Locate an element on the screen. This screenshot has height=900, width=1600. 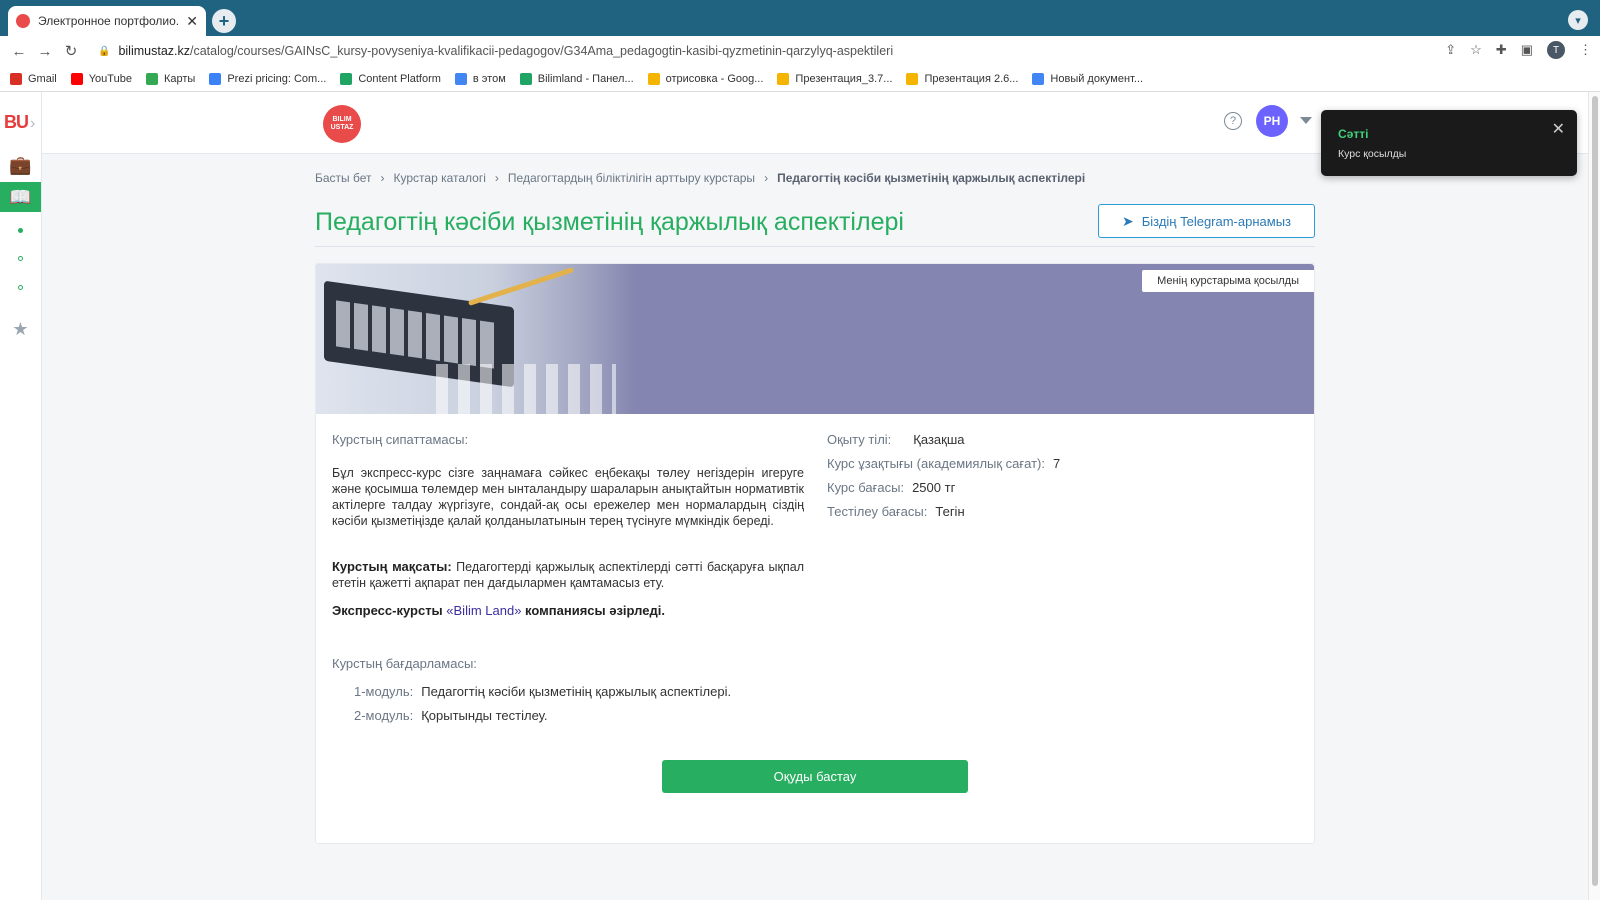
description-label: Курстың сипаттамасы: is located at coordinates (400, 439).